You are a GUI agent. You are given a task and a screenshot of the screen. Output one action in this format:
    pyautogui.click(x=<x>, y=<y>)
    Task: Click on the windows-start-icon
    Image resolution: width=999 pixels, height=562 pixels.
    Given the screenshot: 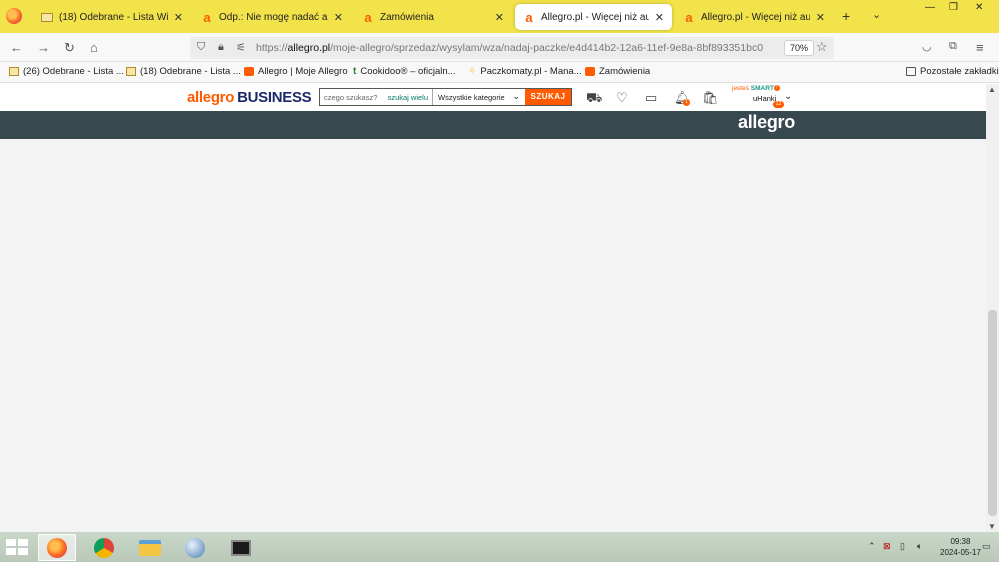 What is the action you would take?
    pyautogui.click(x=17, y=547)
    